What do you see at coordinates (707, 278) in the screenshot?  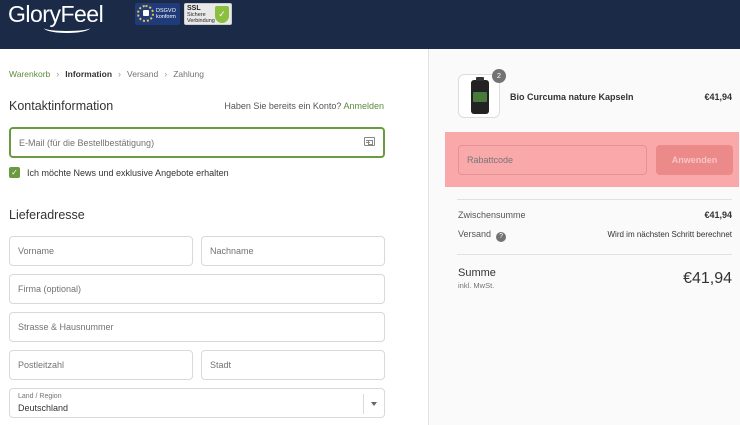 I see `total-value: €41,94` at bounding box center [707, 278].